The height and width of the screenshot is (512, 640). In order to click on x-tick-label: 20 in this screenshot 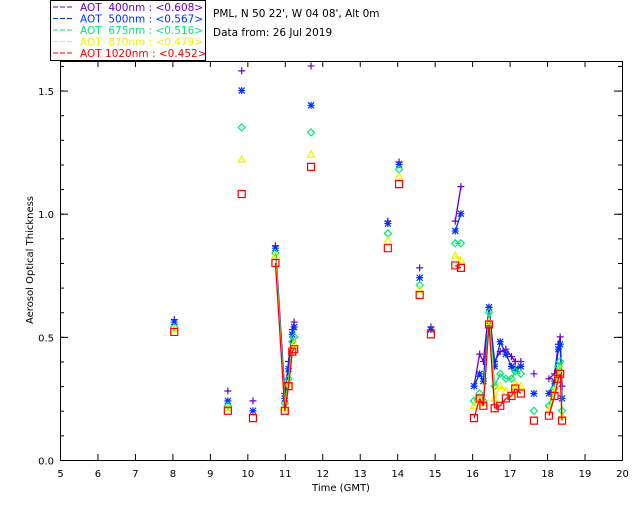, I will do `click(622, 474)`.